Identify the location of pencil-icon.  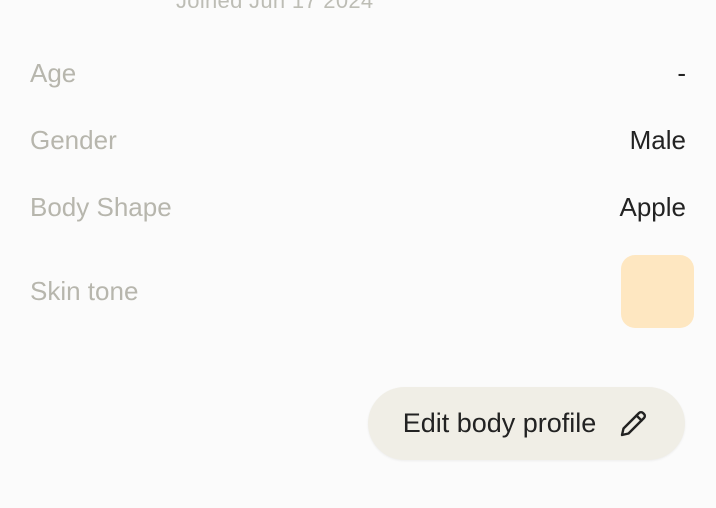
(633, 424).